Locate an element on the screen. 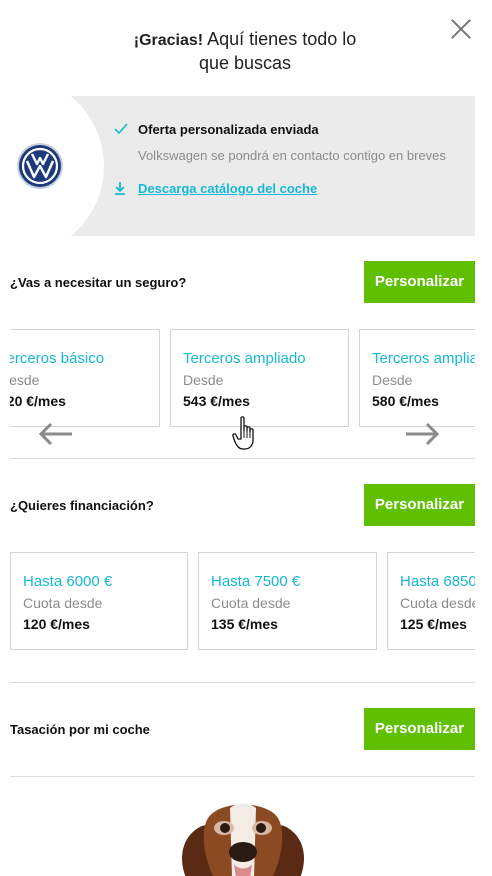 The height and width of the screenshot is (876, 492). financing-personalize-button: Personalizar is located at coordinates (419, 505).